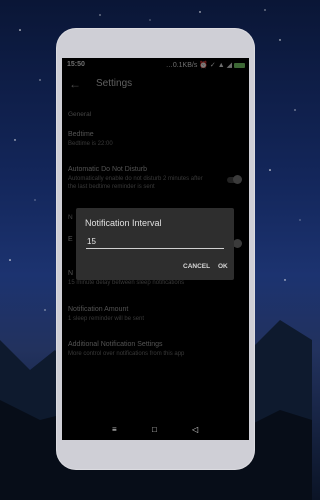 The image size is (320, 500). Describe the element at coordinates (114, 429) in the screenshot. I see `menu-icon: ≡` at that location.